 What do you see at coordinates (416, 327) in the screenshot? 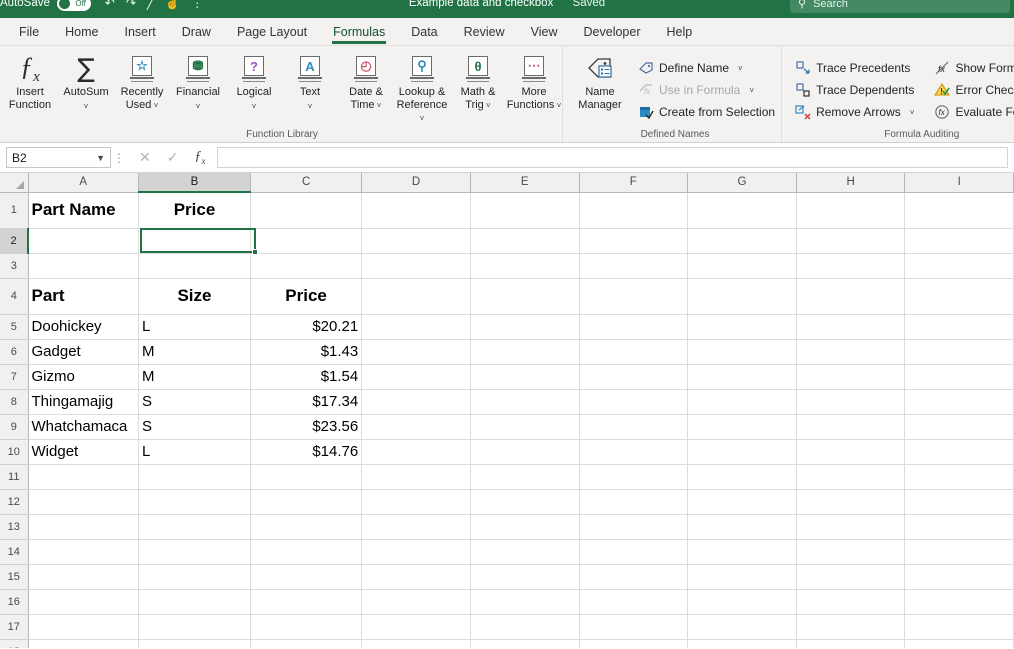
I see `cell-D5` at bounding box center [416, 327].